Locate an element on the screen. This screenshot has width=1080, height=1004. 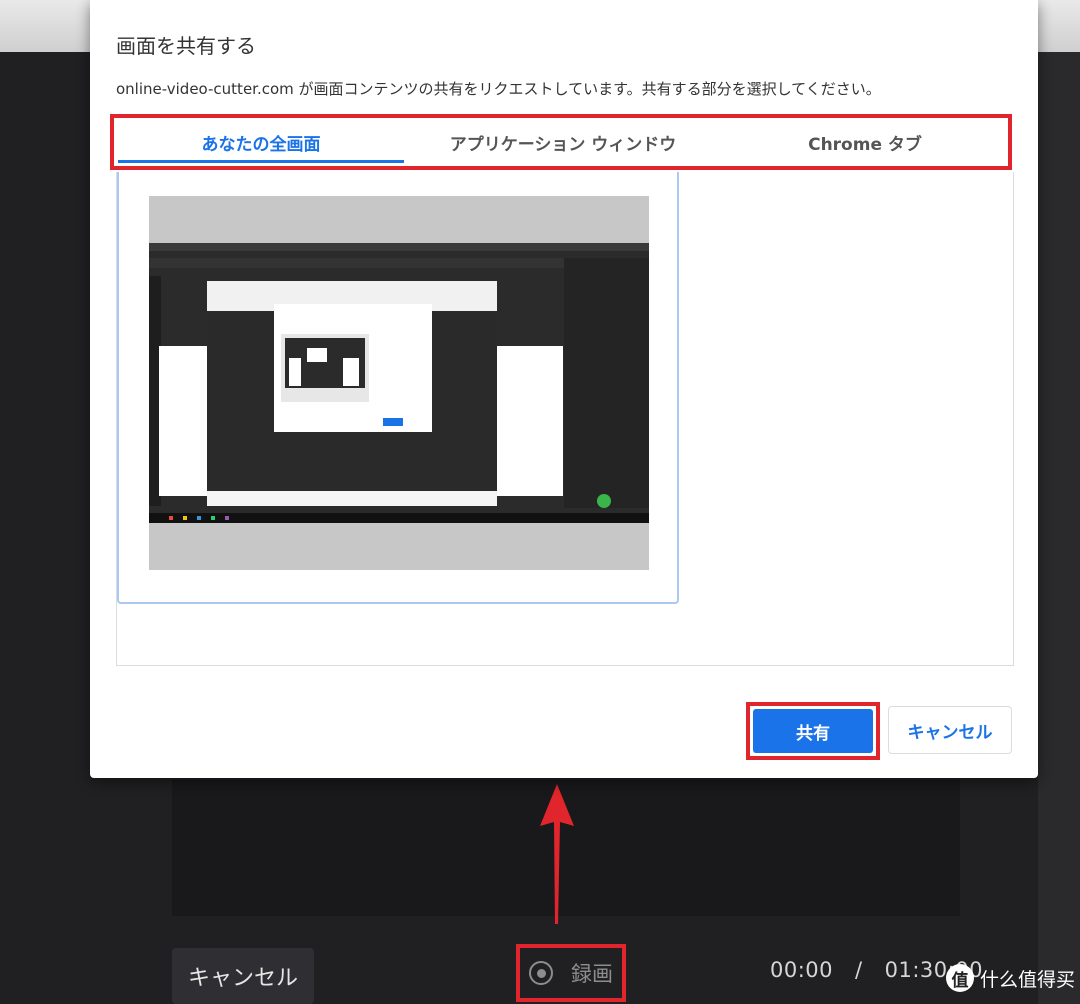
record-button: 録画 is located at coordinates (571, 973).